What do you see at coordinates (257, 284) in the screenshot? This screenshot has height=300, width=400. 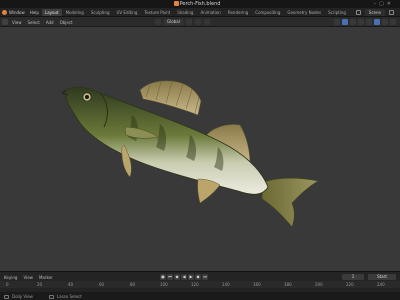 I see `ruler-tick: 160` at bounding box center [257, 284].